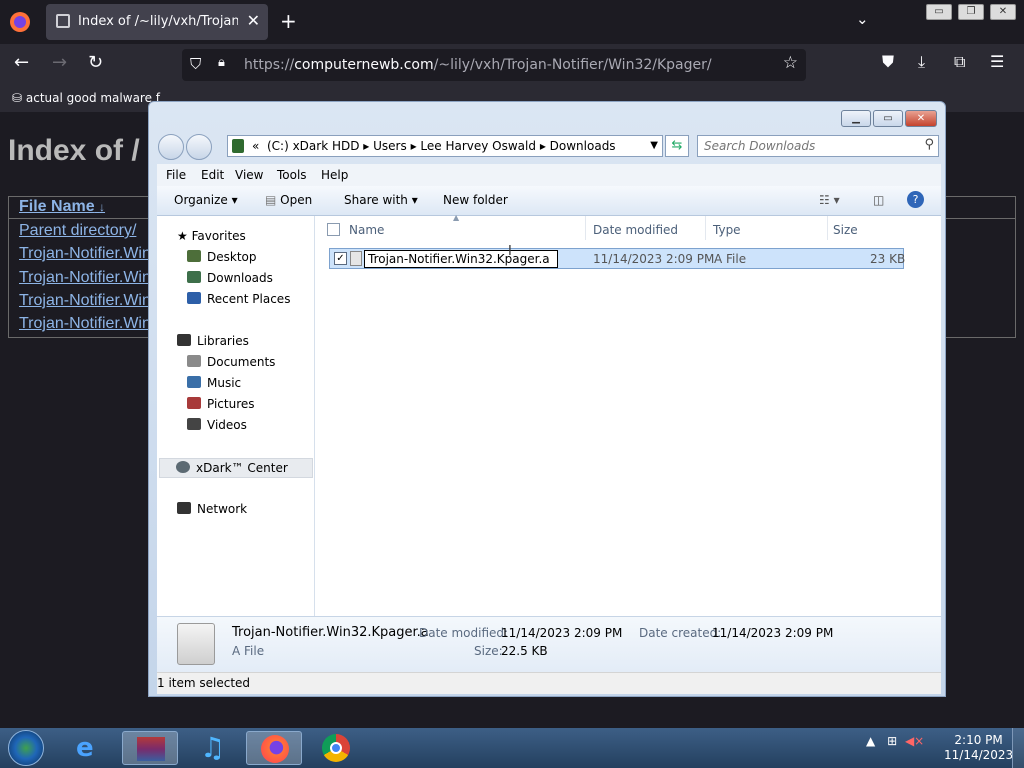 Image resolution: width=1024 pixels, height=768 pixels. Describe the element at coordinates (288, 21) in the screenshot. I see `new-tab-button: +` at that location.